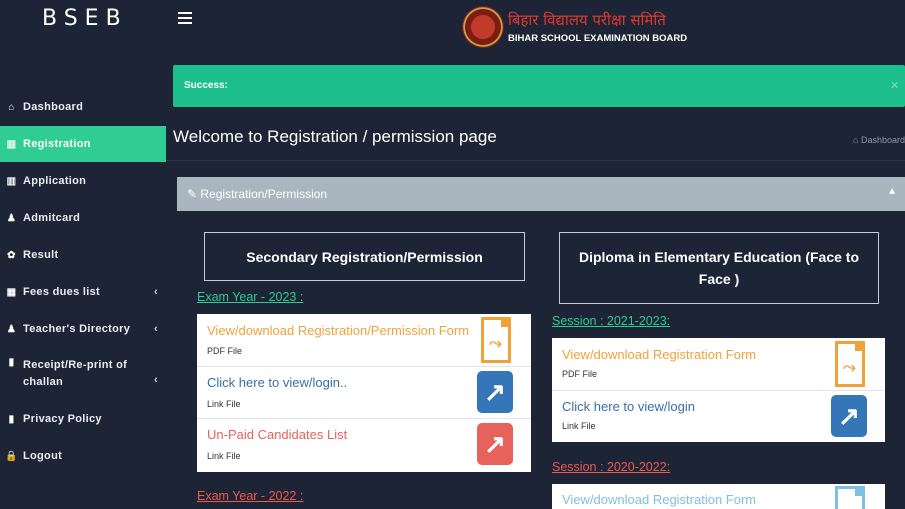  I want to click on lock-icon: 🔒, so click(11, 456).